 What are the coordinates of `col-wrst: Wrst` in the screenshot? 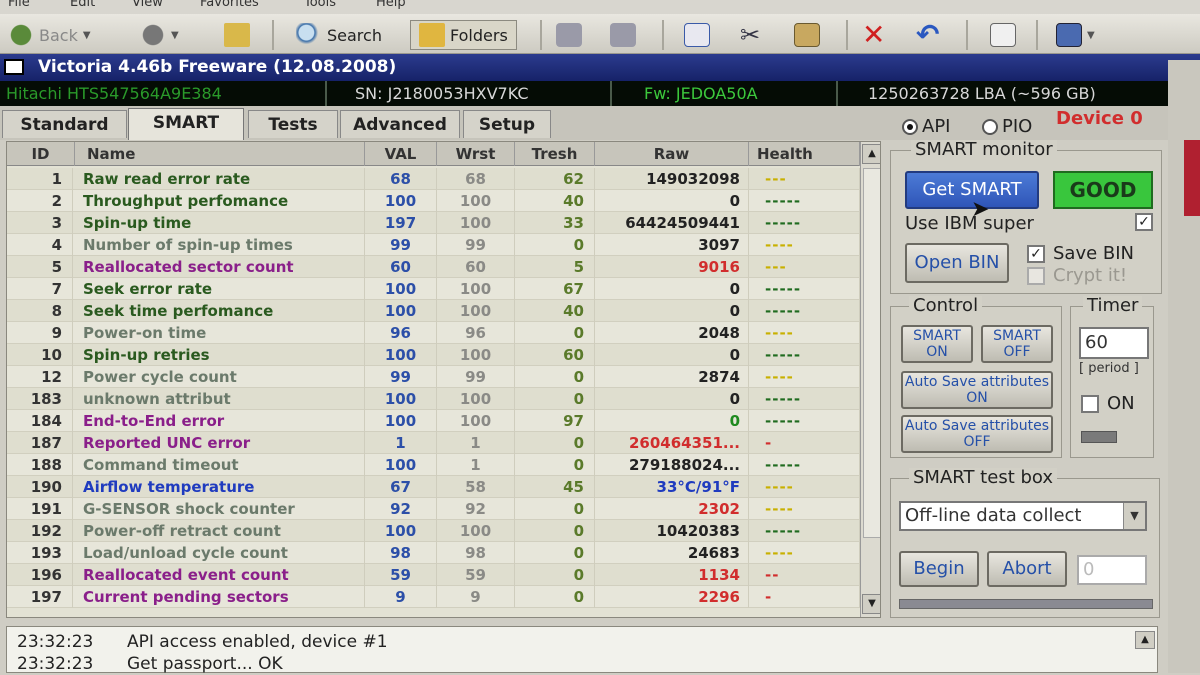 It's located at (476, 154).